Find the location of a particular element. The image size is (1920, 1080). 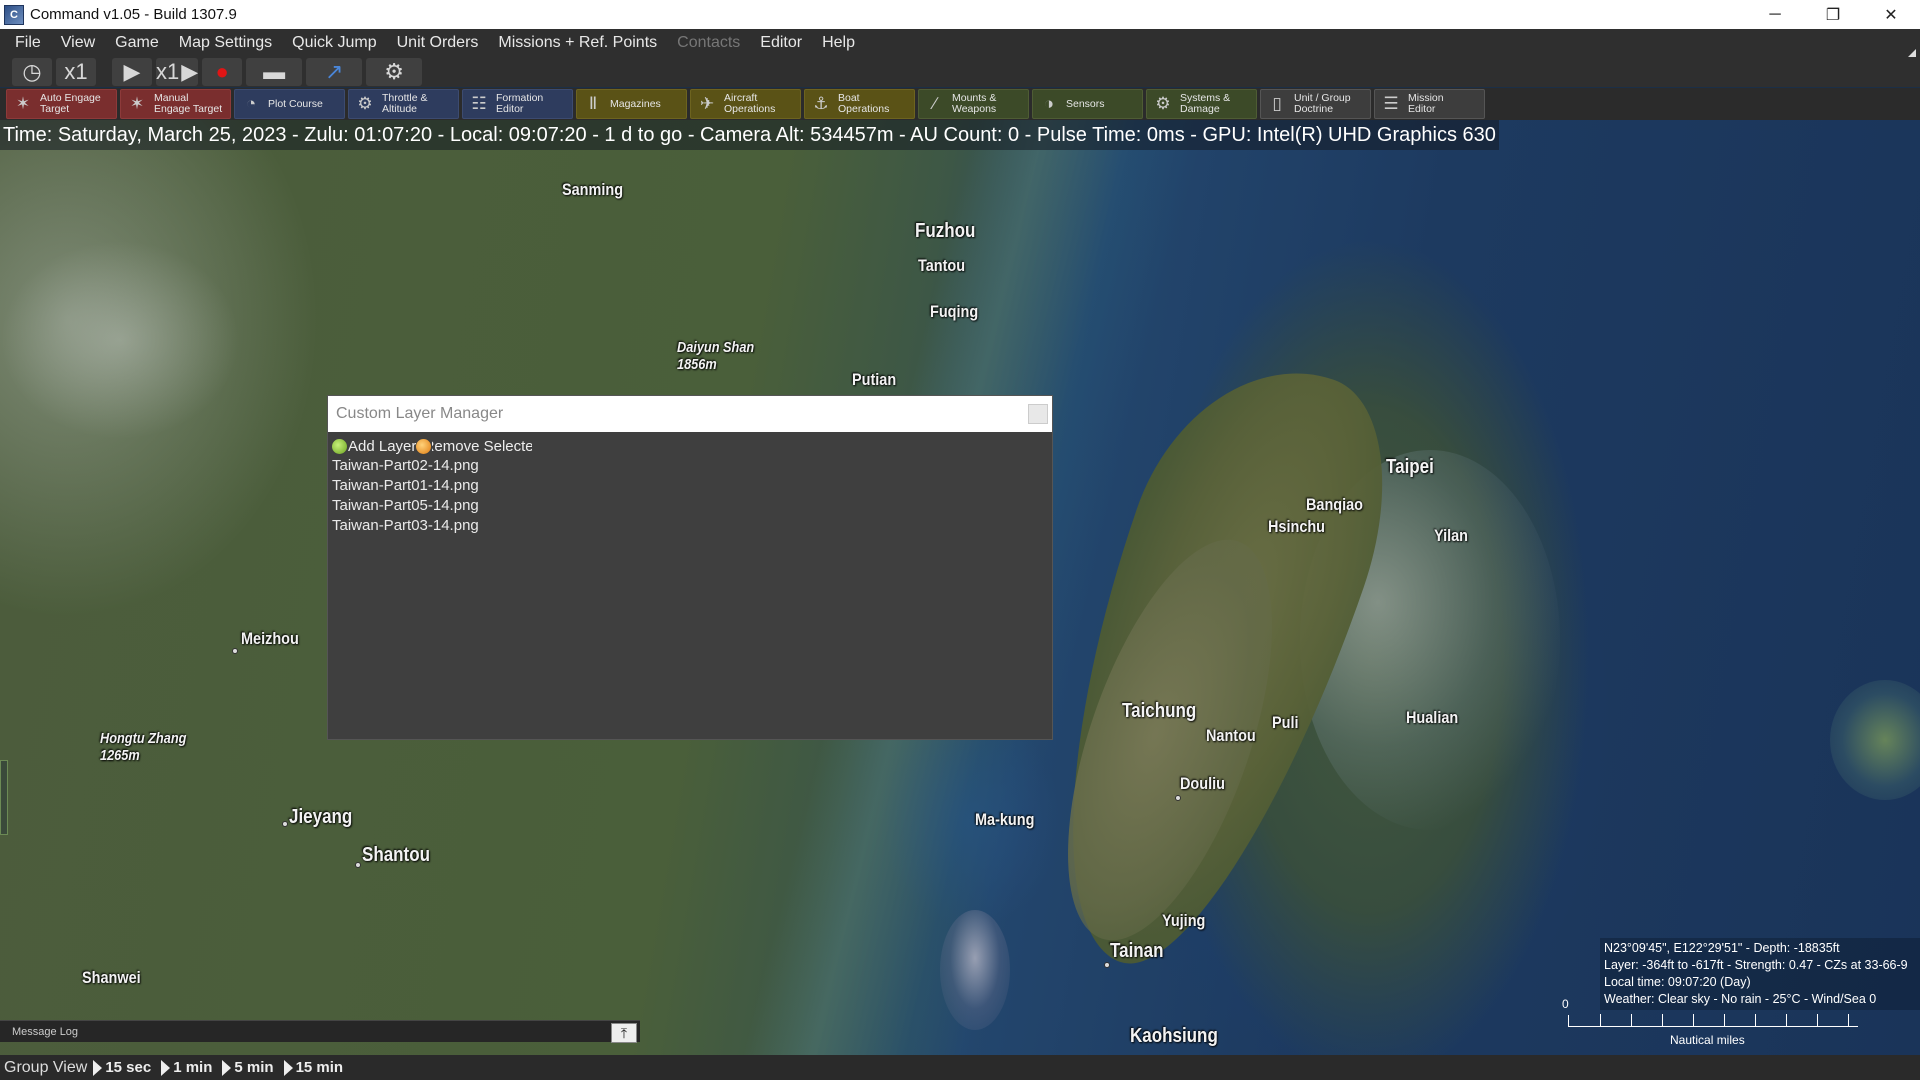

sensors-label: Sensors is located at coordinates (1085, 103).